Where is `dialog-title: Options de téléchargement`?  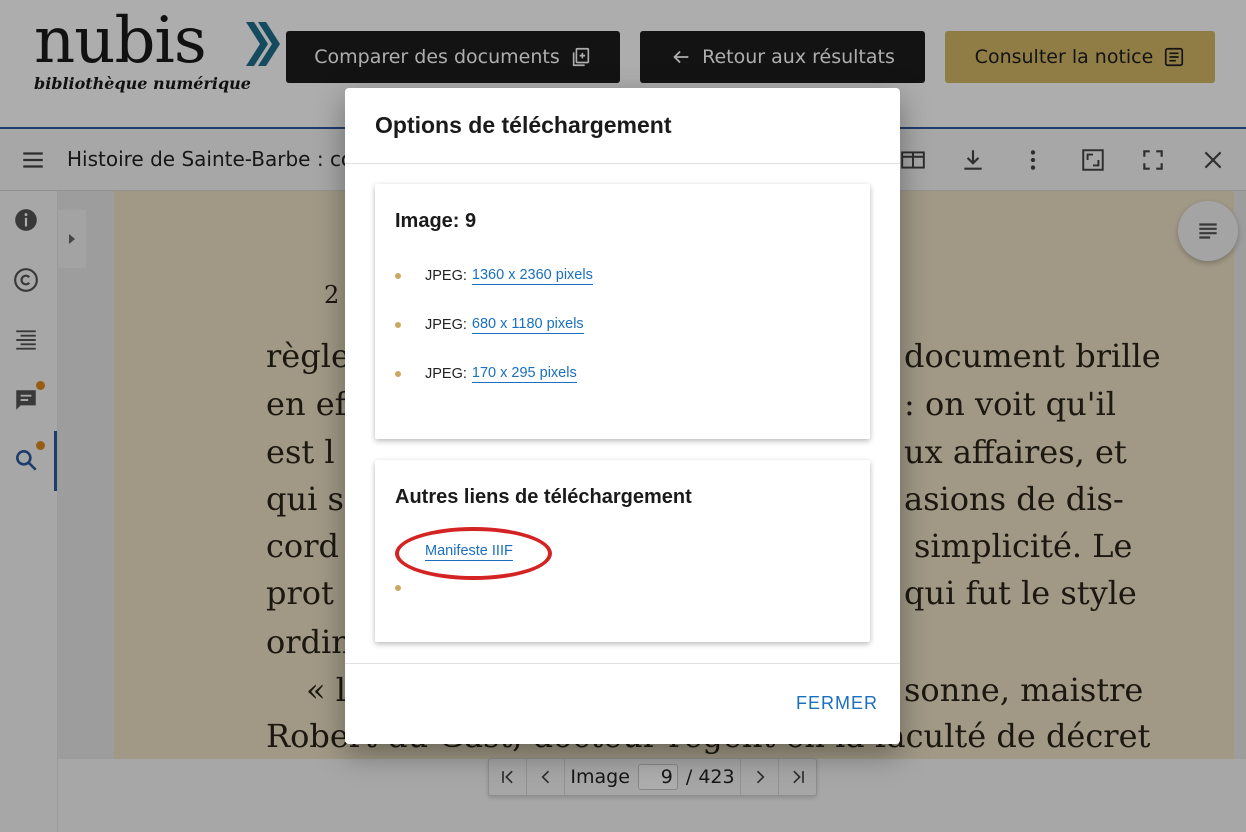
dialog-title: Options de téléchargement is located at coordinates (523, 125).